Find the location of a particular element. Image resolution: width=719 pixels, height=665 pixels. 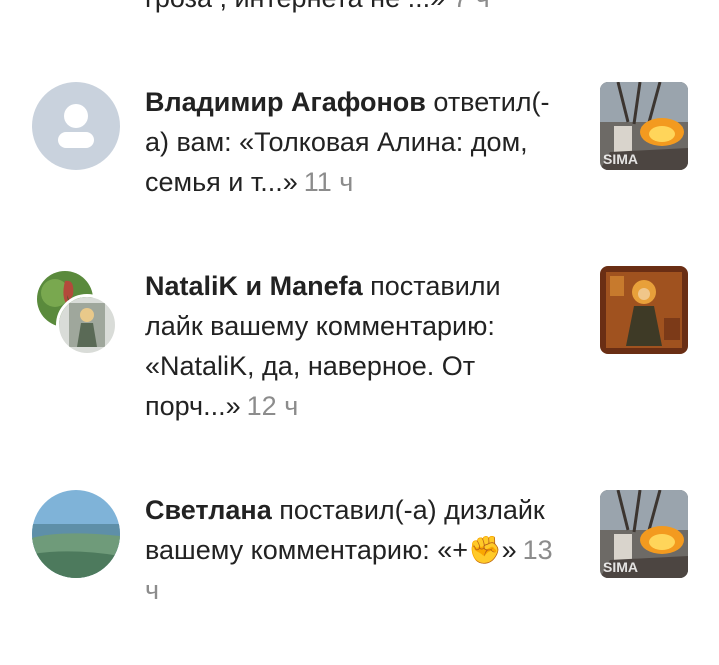

landscape-avatar-image is located at coordinates (76, 534).